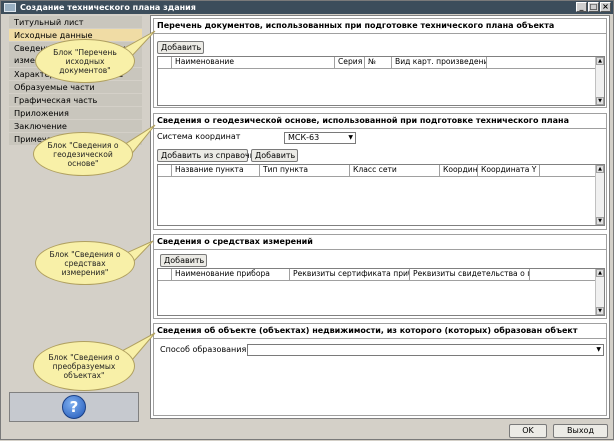 Image resolution: width=614 pixels, height=441 pixels. I want to click on exit-button: Выход, so click(580, 431).